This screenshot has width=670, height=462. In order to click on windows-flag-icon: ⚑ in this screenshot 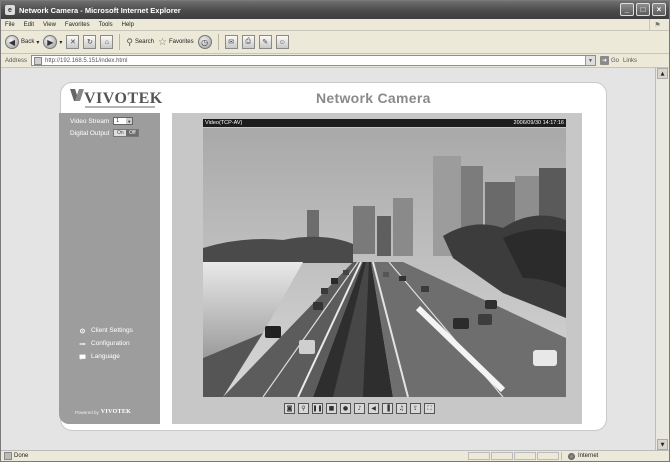, I will do `click(657, 24)`.